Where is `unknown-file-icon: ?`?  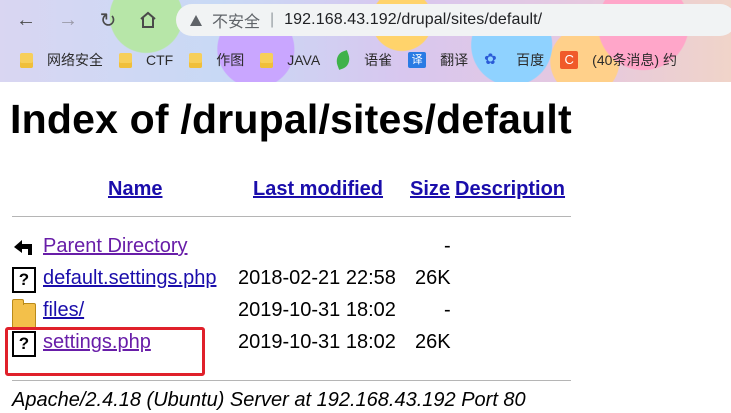 unknown-file-icon: ? is located at coordinates (24, 280).